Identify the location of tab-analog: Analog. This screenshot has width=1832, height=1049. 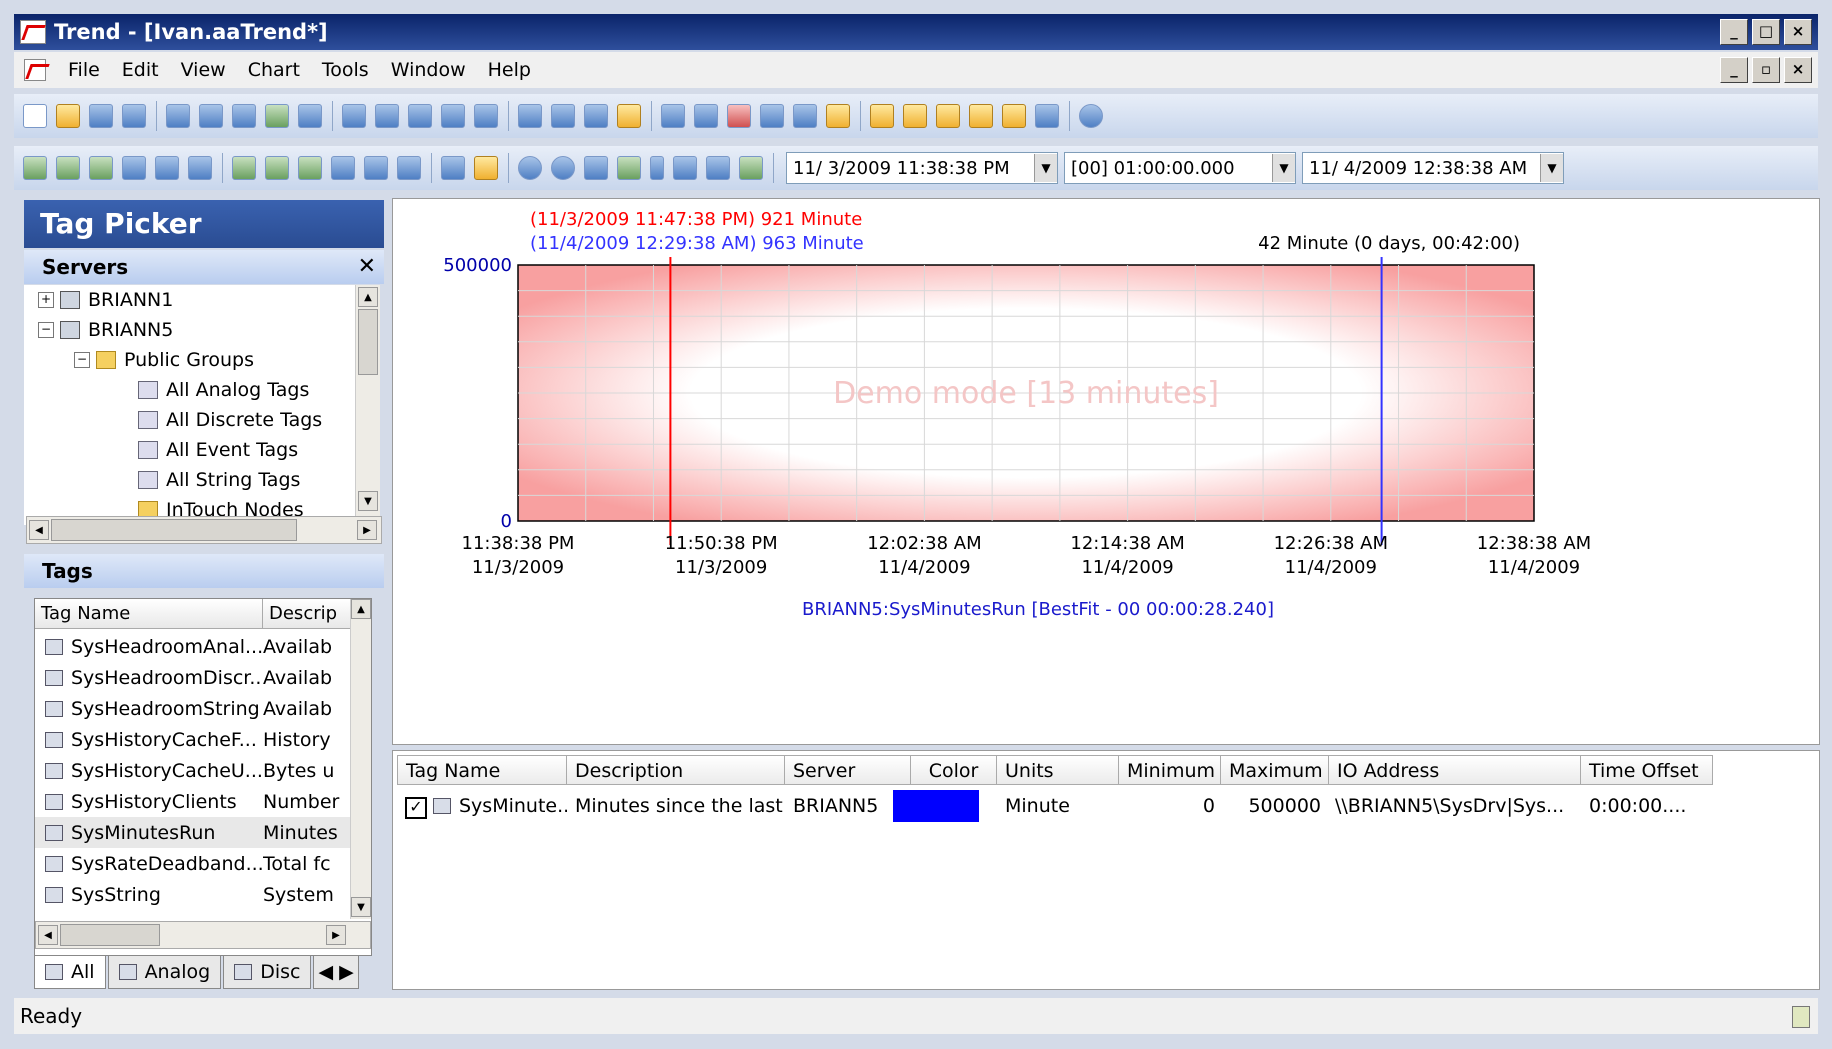
(164, 972).